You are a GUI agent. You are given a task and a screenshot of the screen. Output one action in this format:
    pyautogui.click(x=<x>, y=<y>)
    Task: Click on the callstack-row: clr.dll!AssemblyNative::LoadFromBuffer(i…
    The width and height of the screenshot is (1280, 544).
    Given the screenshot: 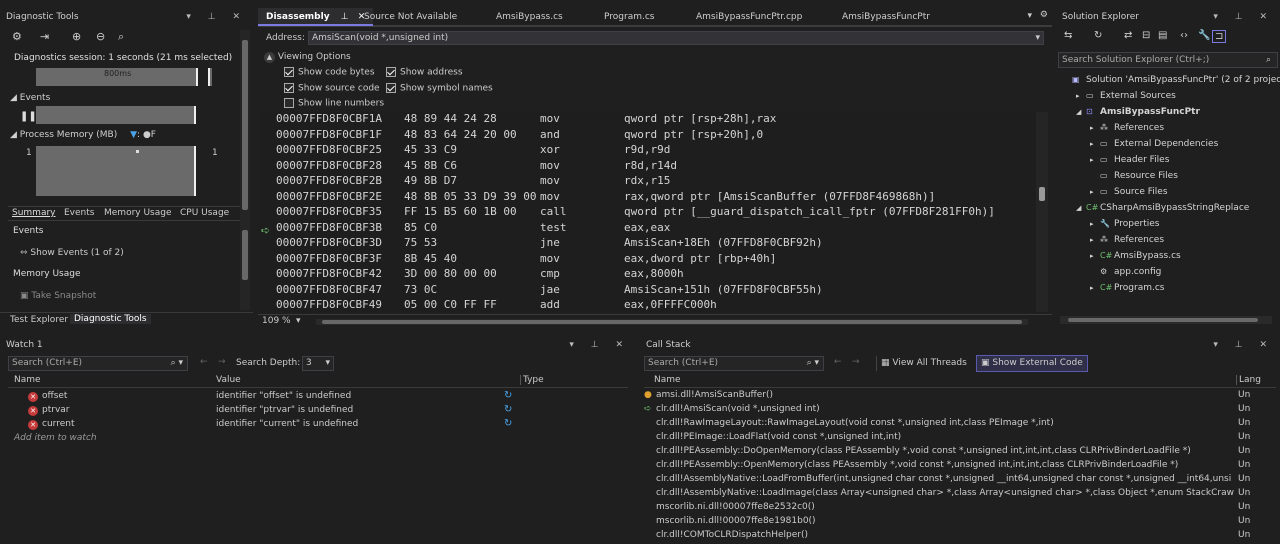 What is the action you would take?
    pyautogui.click(x=960, y=480)
    